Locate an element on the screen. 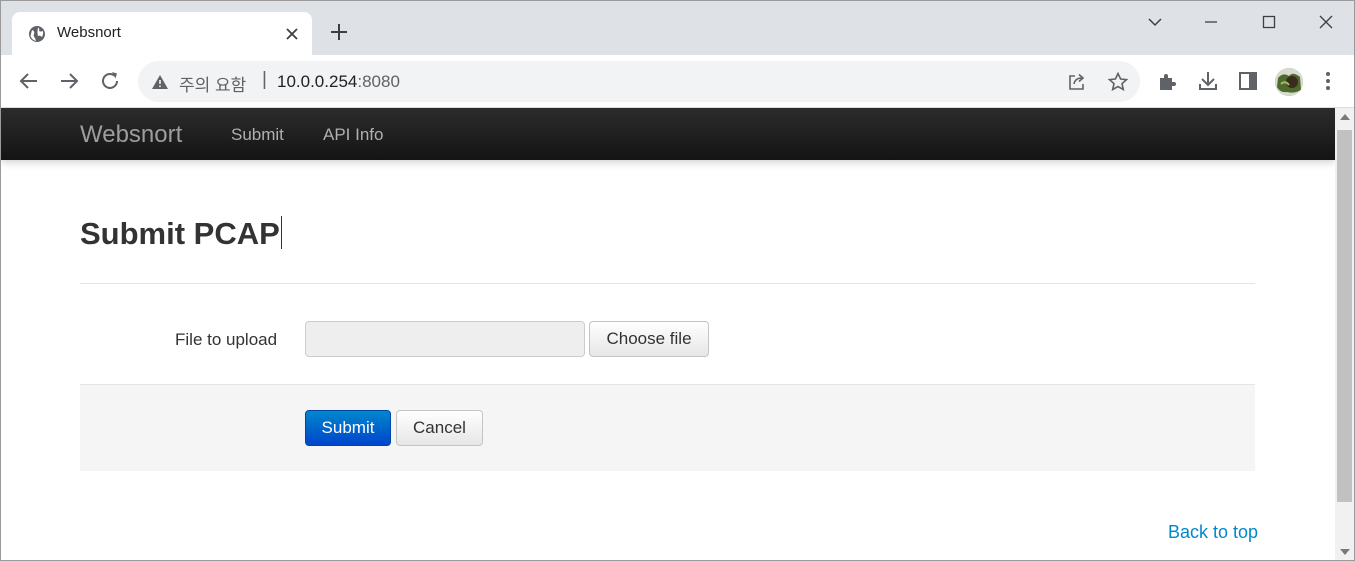  scroll-down-arrow-icon is located at coordinates (1345, 552).